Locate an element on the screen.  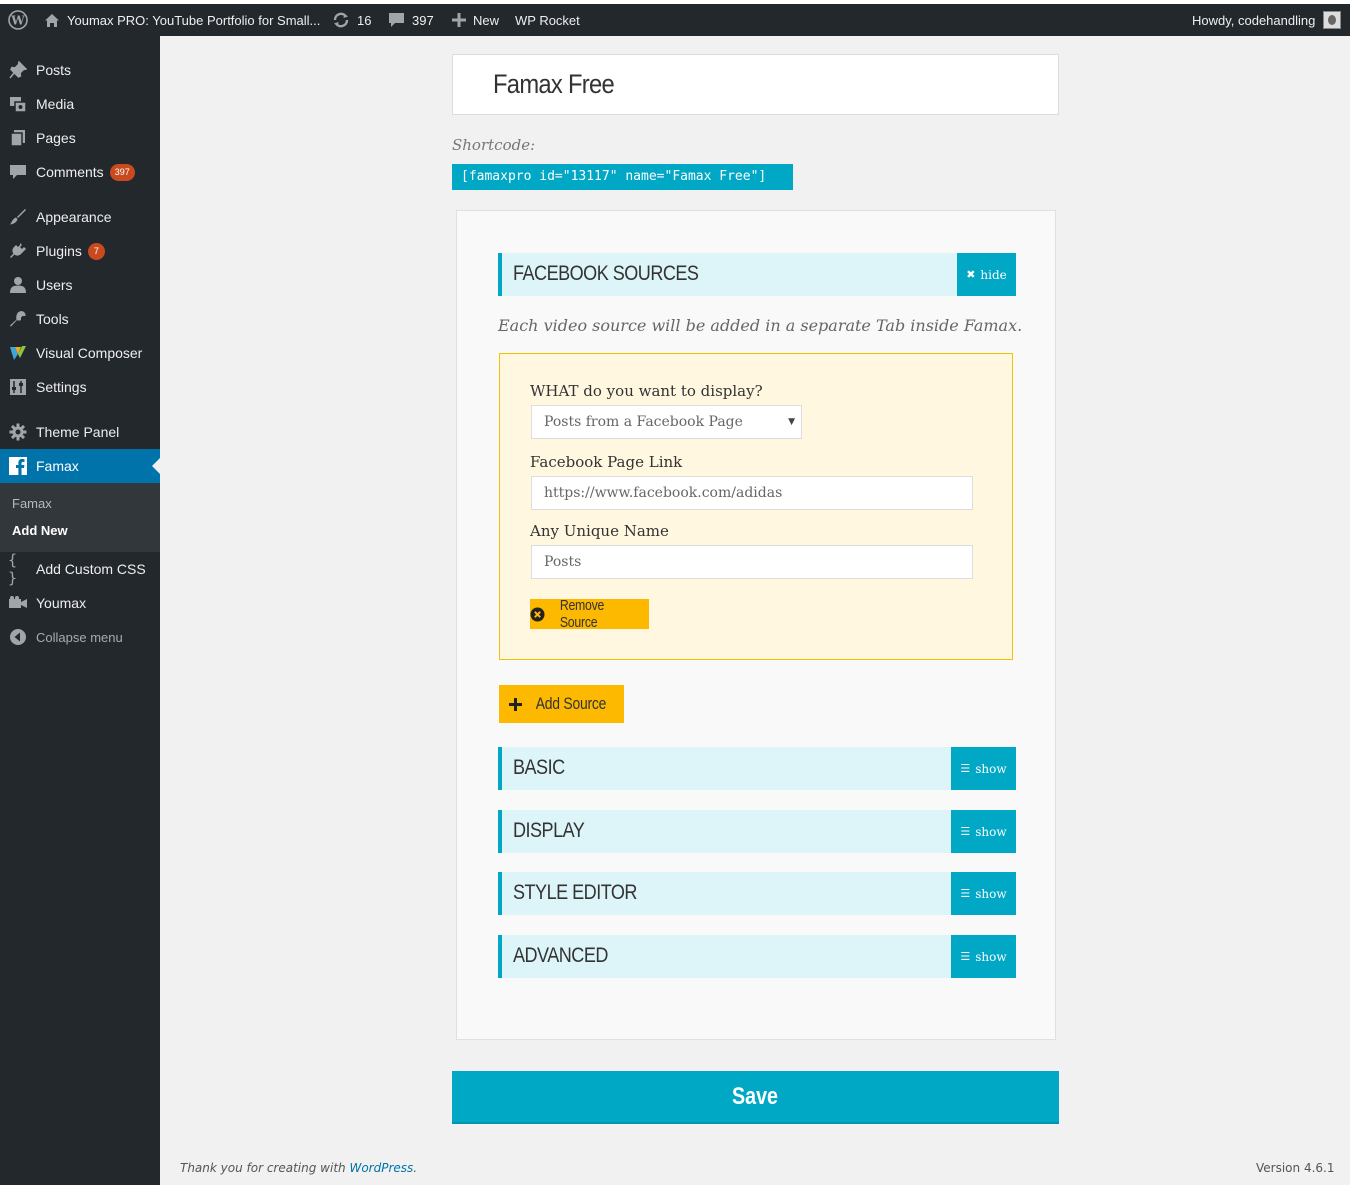
save-button: Save is located at coordinates (755, 1097).